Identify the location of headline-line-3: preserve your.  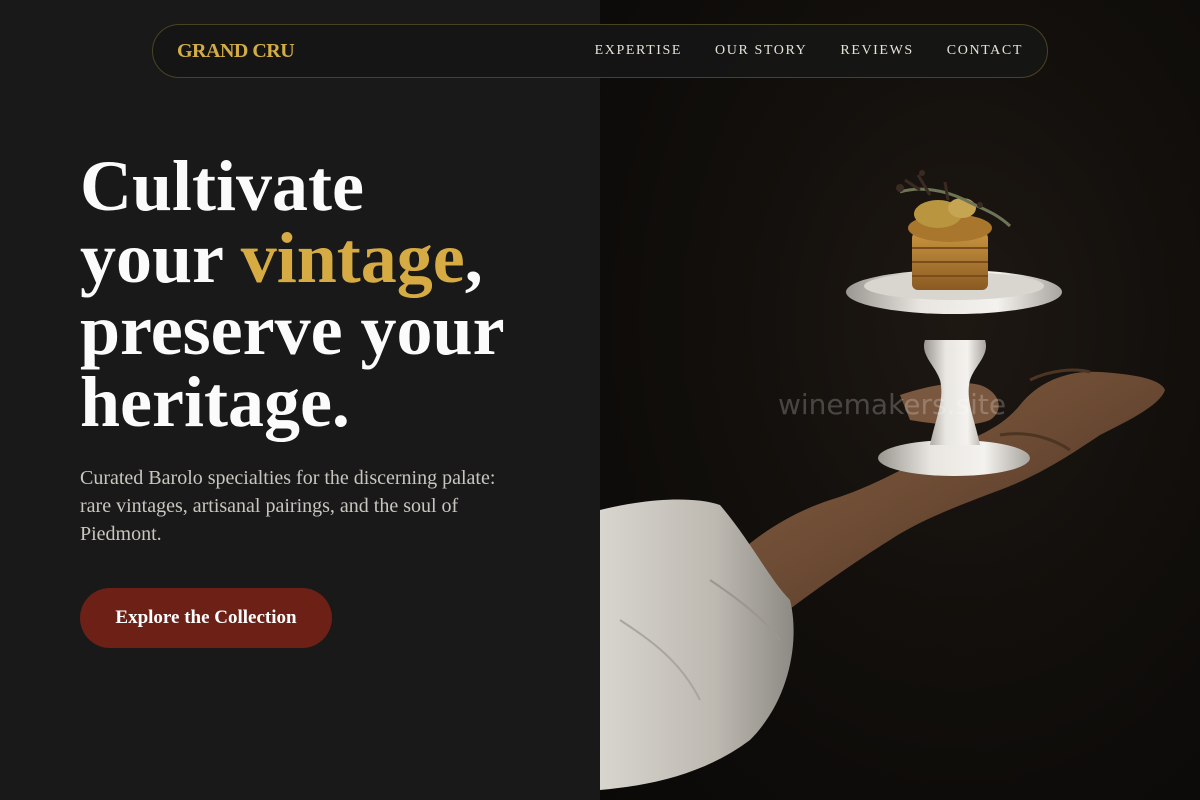
(292, 330).